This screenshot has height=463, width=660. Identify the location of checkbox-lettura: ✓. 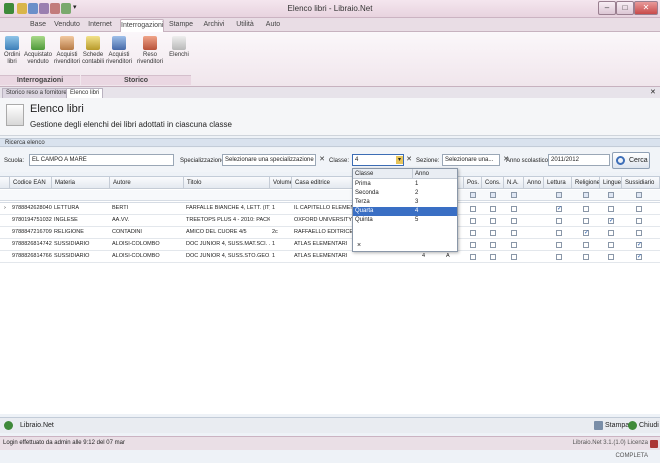
(559, 209).